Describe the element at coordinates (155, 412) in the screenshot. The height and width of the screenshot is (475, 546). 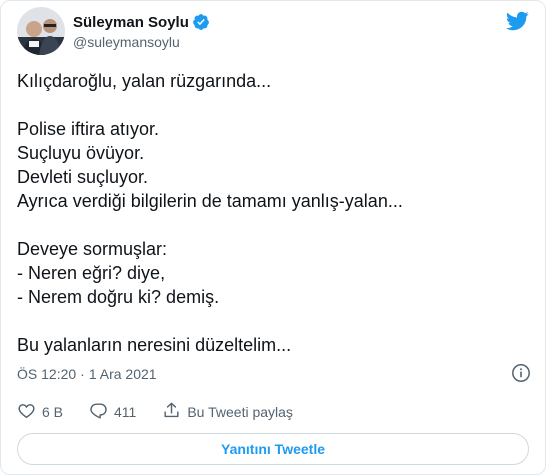
I see `tweet-actions: 6 B 411 Bu Tweeti paylaş` at that location.